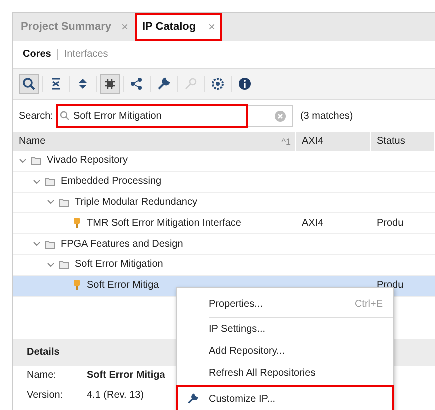  Describe the element at coordinates (115, 396) in the screenshot. I see `field-value: 4.1 (Rev. 13)` at that location.